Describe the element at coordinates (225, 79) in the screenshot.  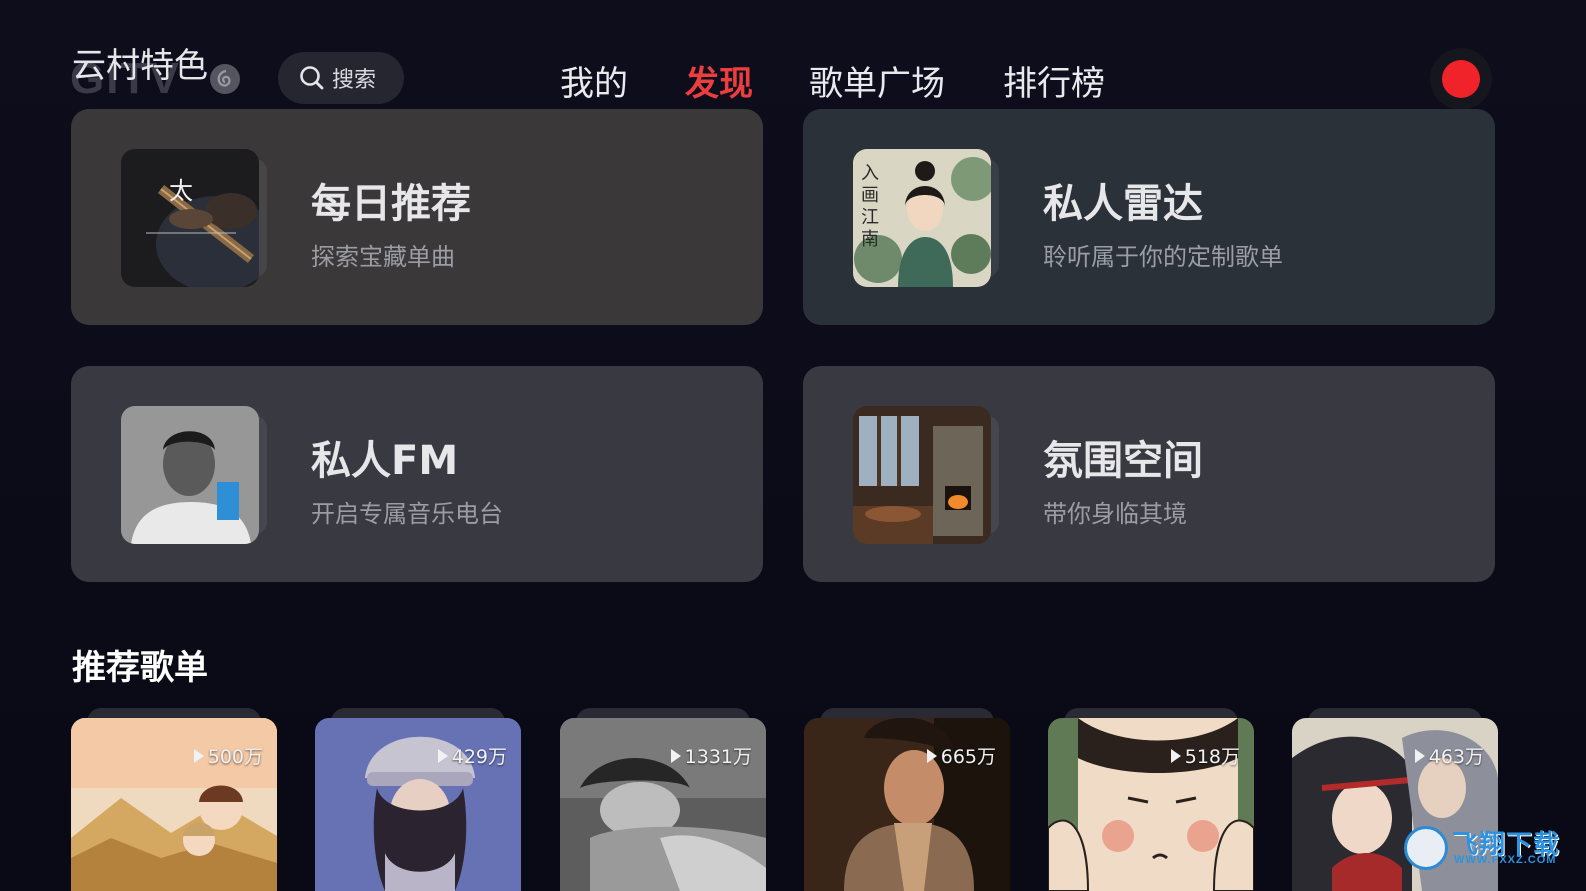
I see `netease-logo-icon` at that location.